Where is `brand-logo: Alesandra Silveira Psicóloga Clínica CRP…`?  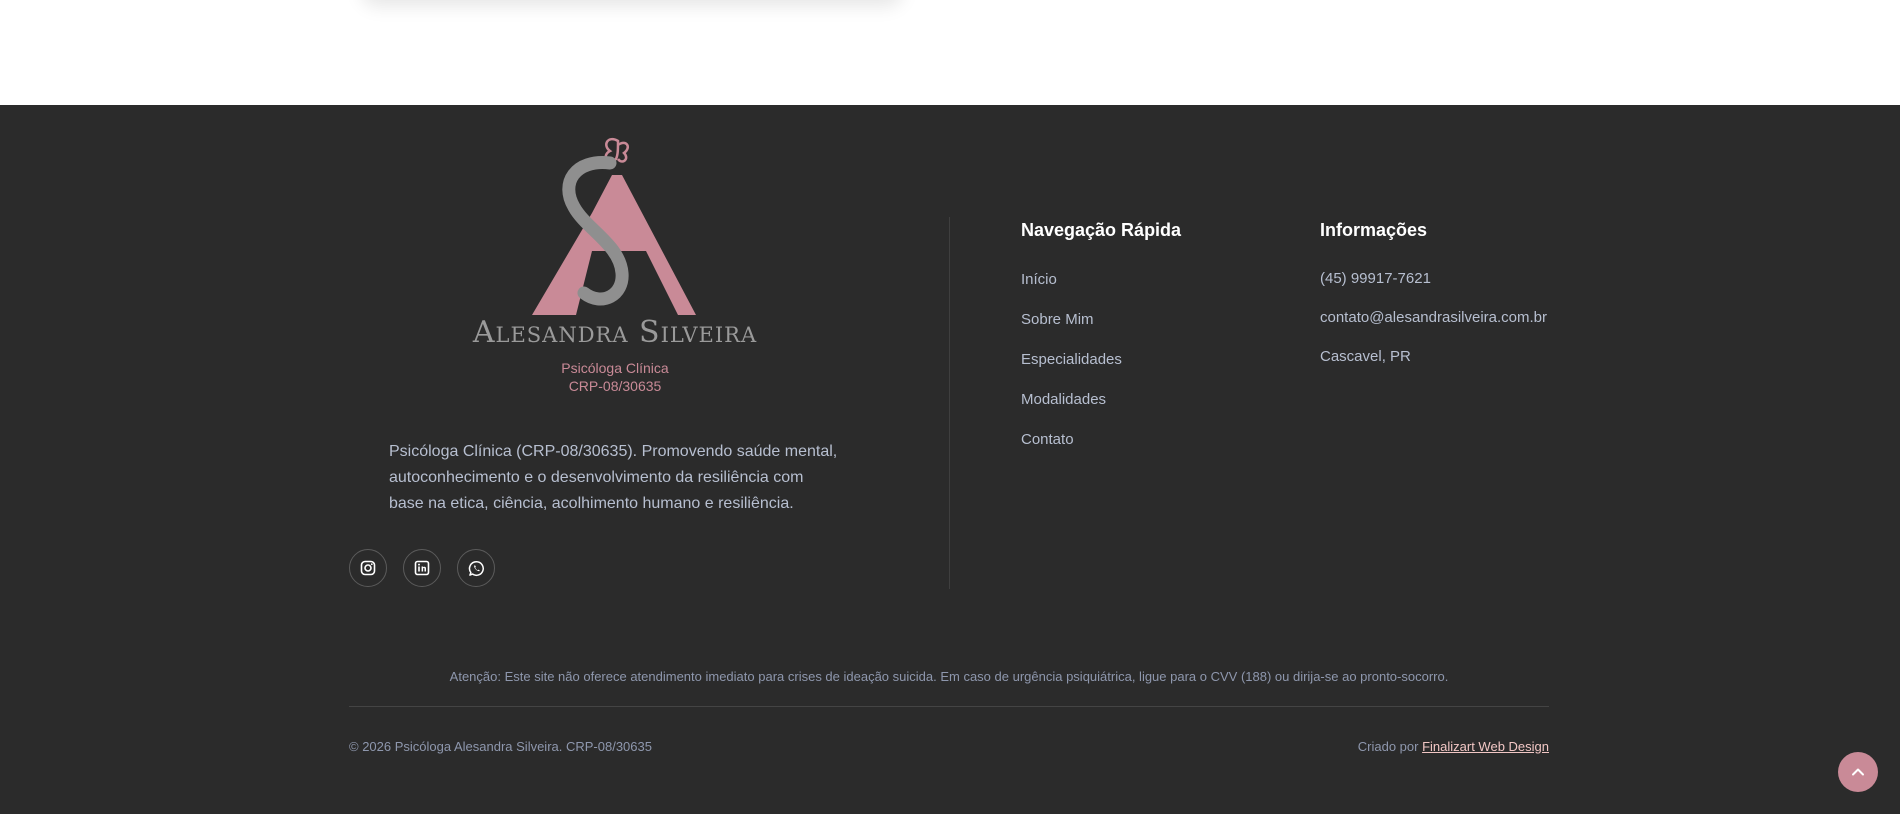 brand-logo: Alesandra Silveira Psicóloga Clínica CRP… is located at coordinates (615, 270).